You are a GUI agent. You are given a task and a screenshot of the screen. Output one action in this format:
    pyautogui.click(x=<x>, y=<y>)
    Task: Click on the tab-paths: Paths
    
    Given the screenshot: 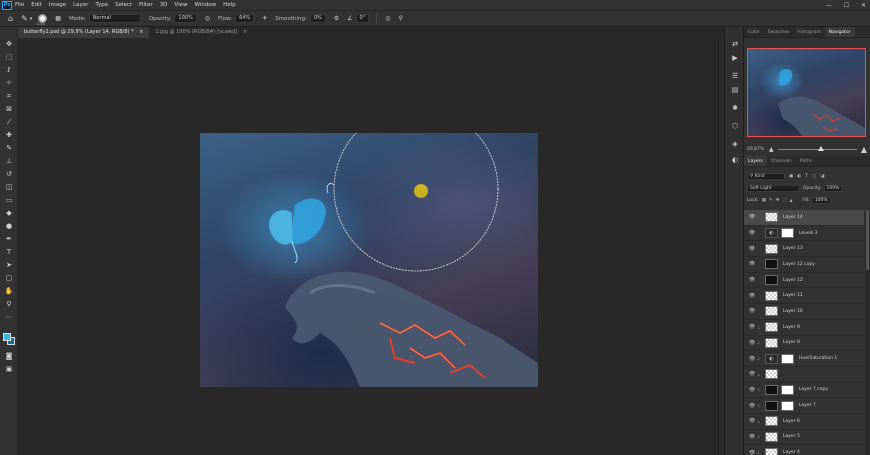 What is the action you would take?
    pyautogui.click(x=806, y=161)
    